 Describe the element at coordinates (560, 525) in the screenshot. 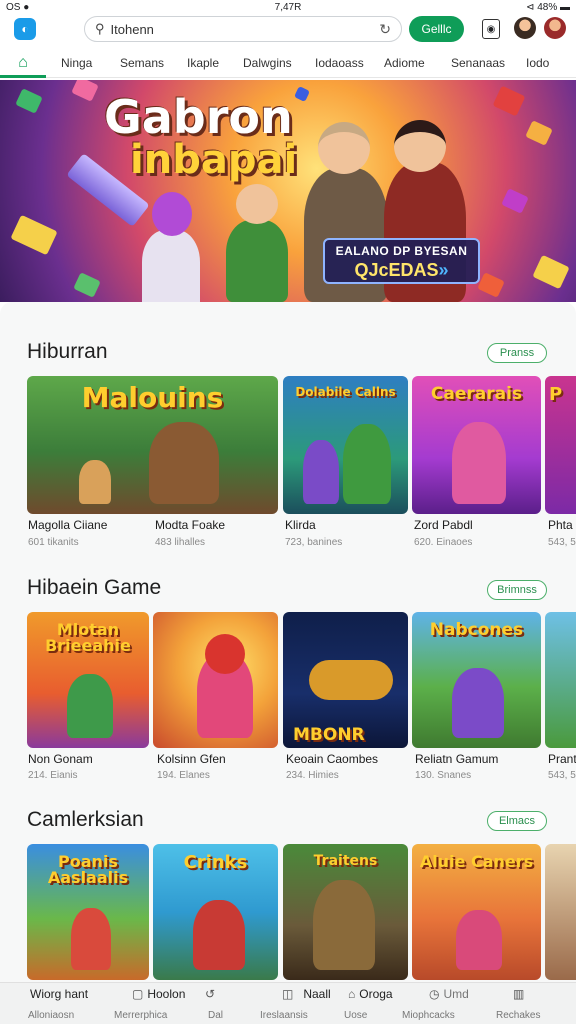

I see `game-title: Phta` at that location.